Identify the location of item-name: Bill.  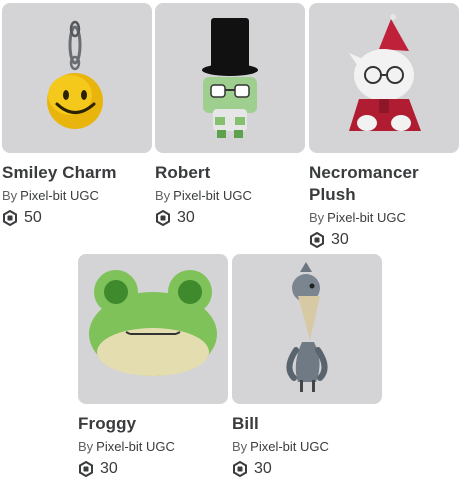
(307, 424).